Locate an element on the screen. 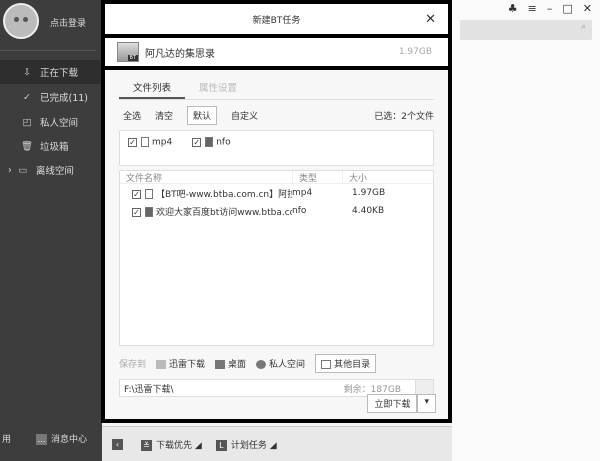 This screenshot has height=461, width=600. selected-info: 已选：2个文件 is located at coordinates (404, 116).